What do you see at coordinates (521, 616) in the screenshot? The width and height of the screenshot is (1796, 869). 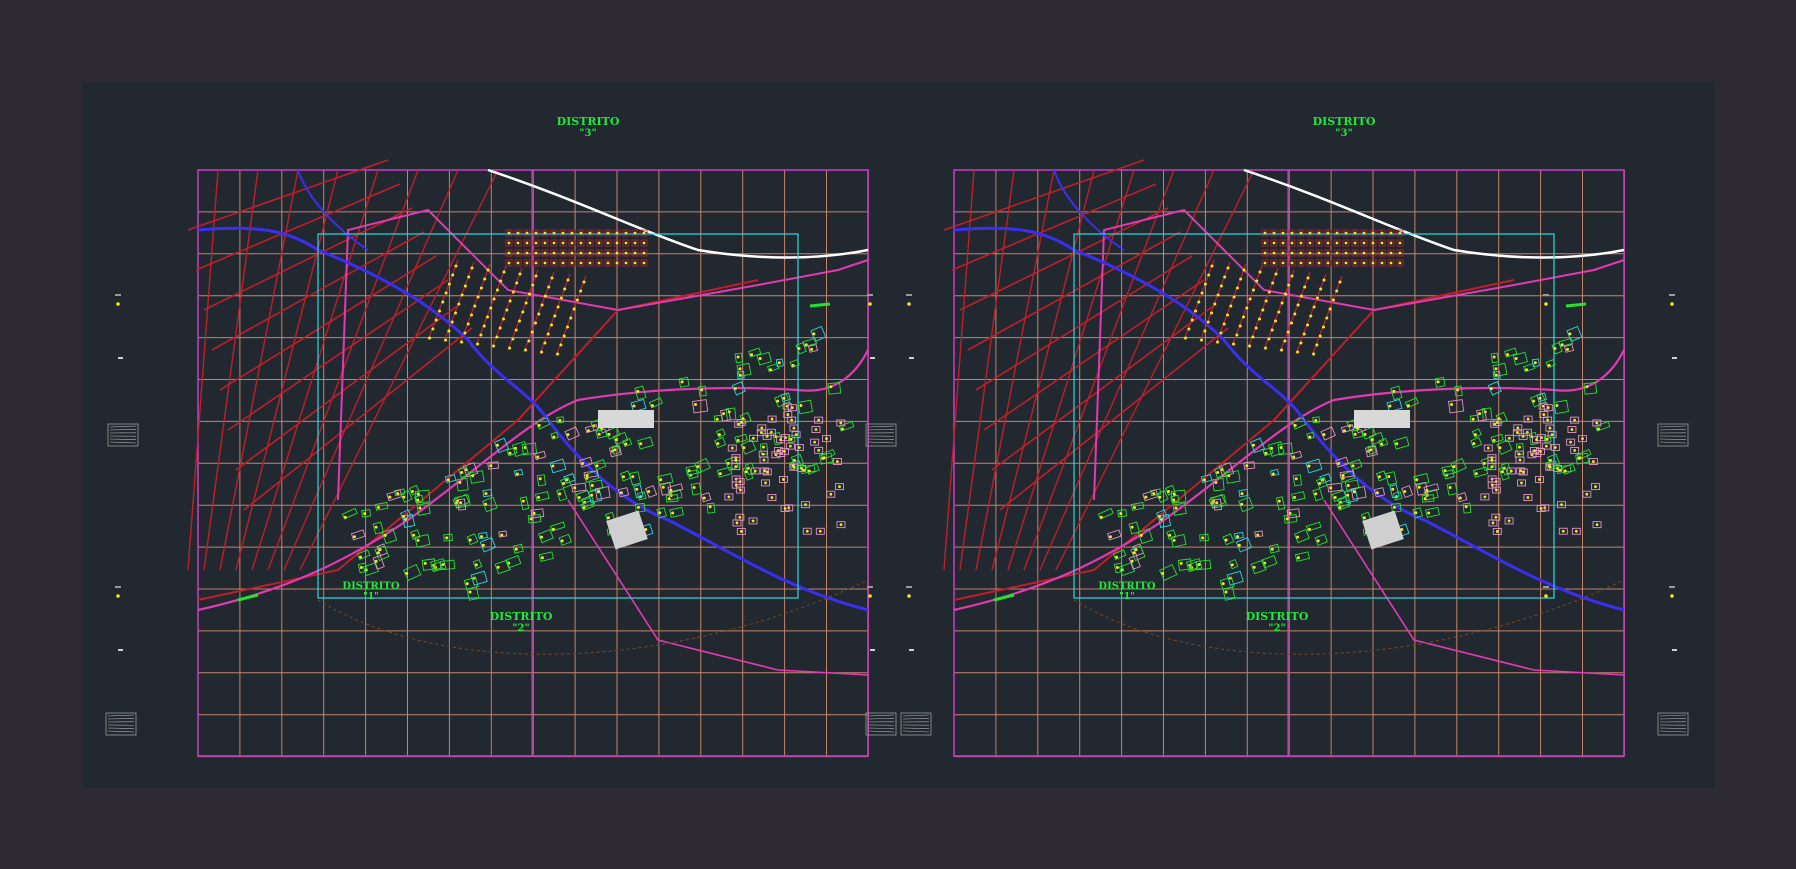 I see `district-2-title: DISTRITO` at bounding box center [521, 616].